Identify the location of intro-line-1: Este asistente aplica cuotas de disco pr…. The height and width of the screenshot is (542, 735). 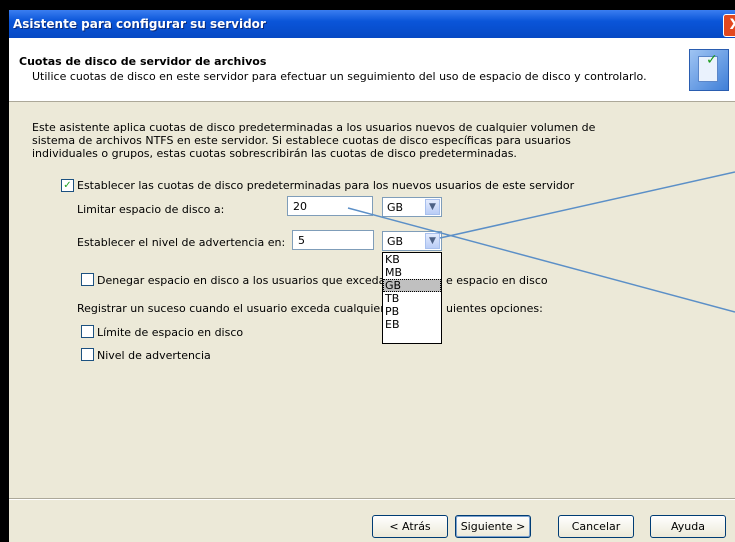
(314, 127).